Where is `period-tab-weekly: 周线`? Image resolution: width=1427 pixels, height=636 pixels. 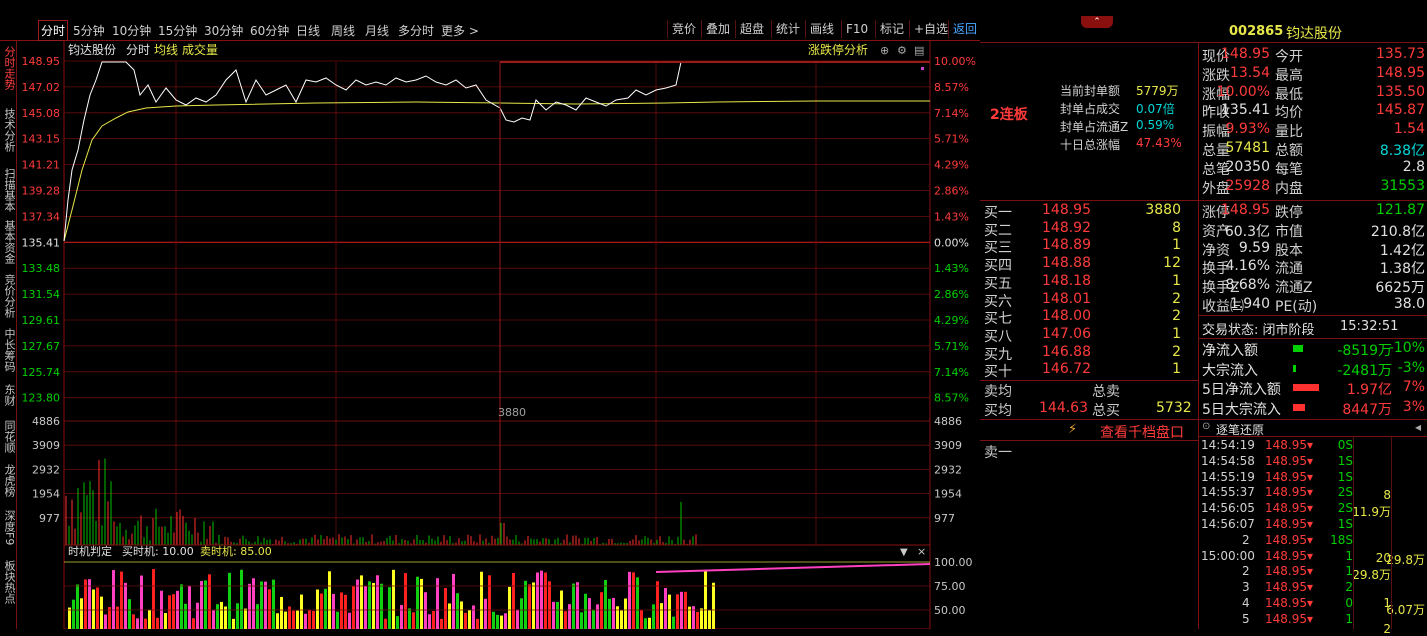 period-tab-weekly: 周线 is located at coordinates (343, 30).